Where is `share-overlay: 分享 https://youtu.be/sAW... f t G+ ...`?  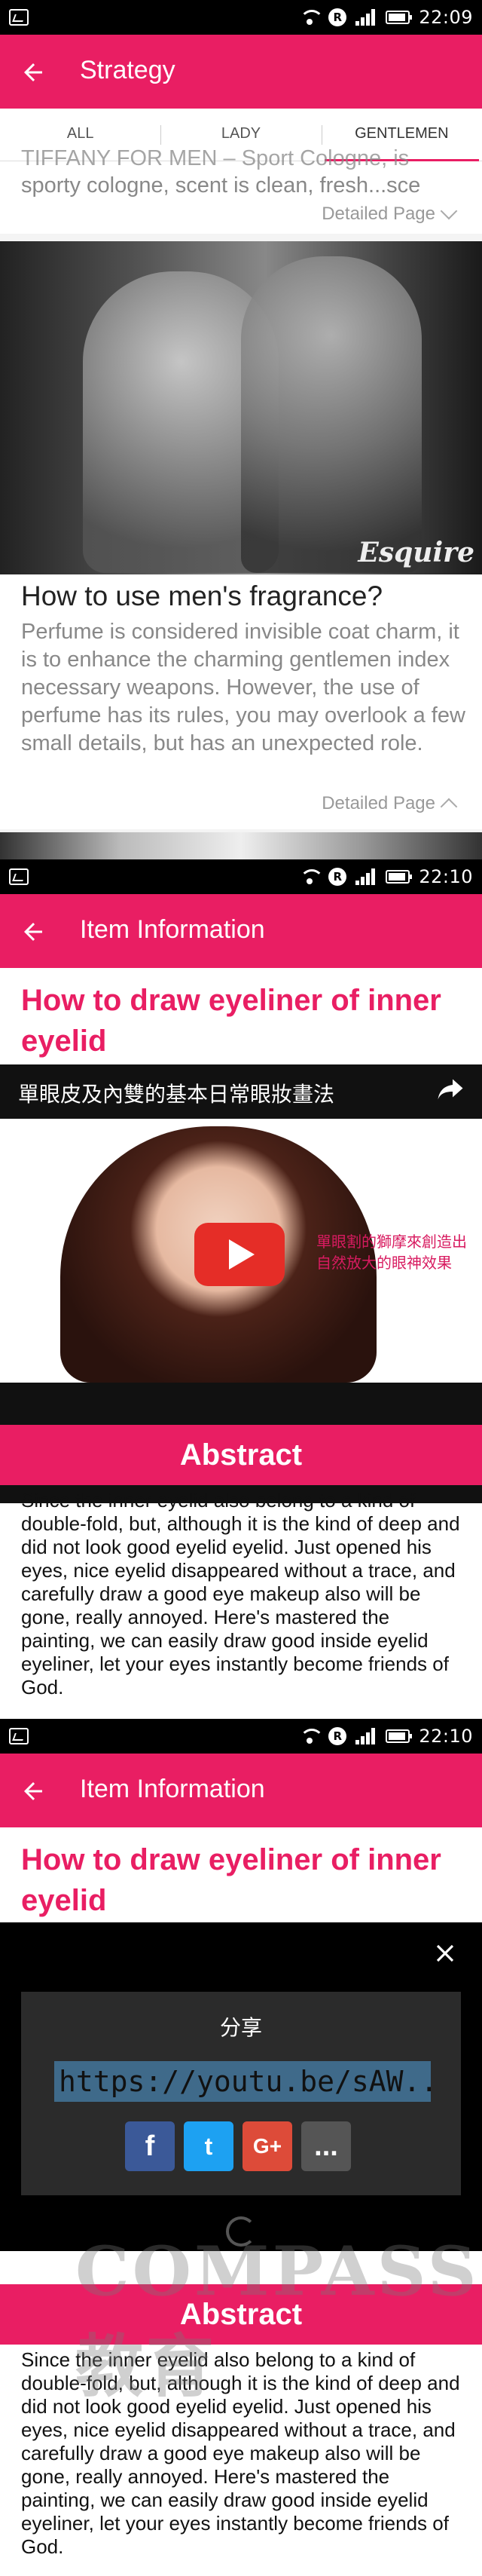 share-overlay: 分享 https://youtu.be/sAW... f t G+ ... is located at coordinates (241, 2086).